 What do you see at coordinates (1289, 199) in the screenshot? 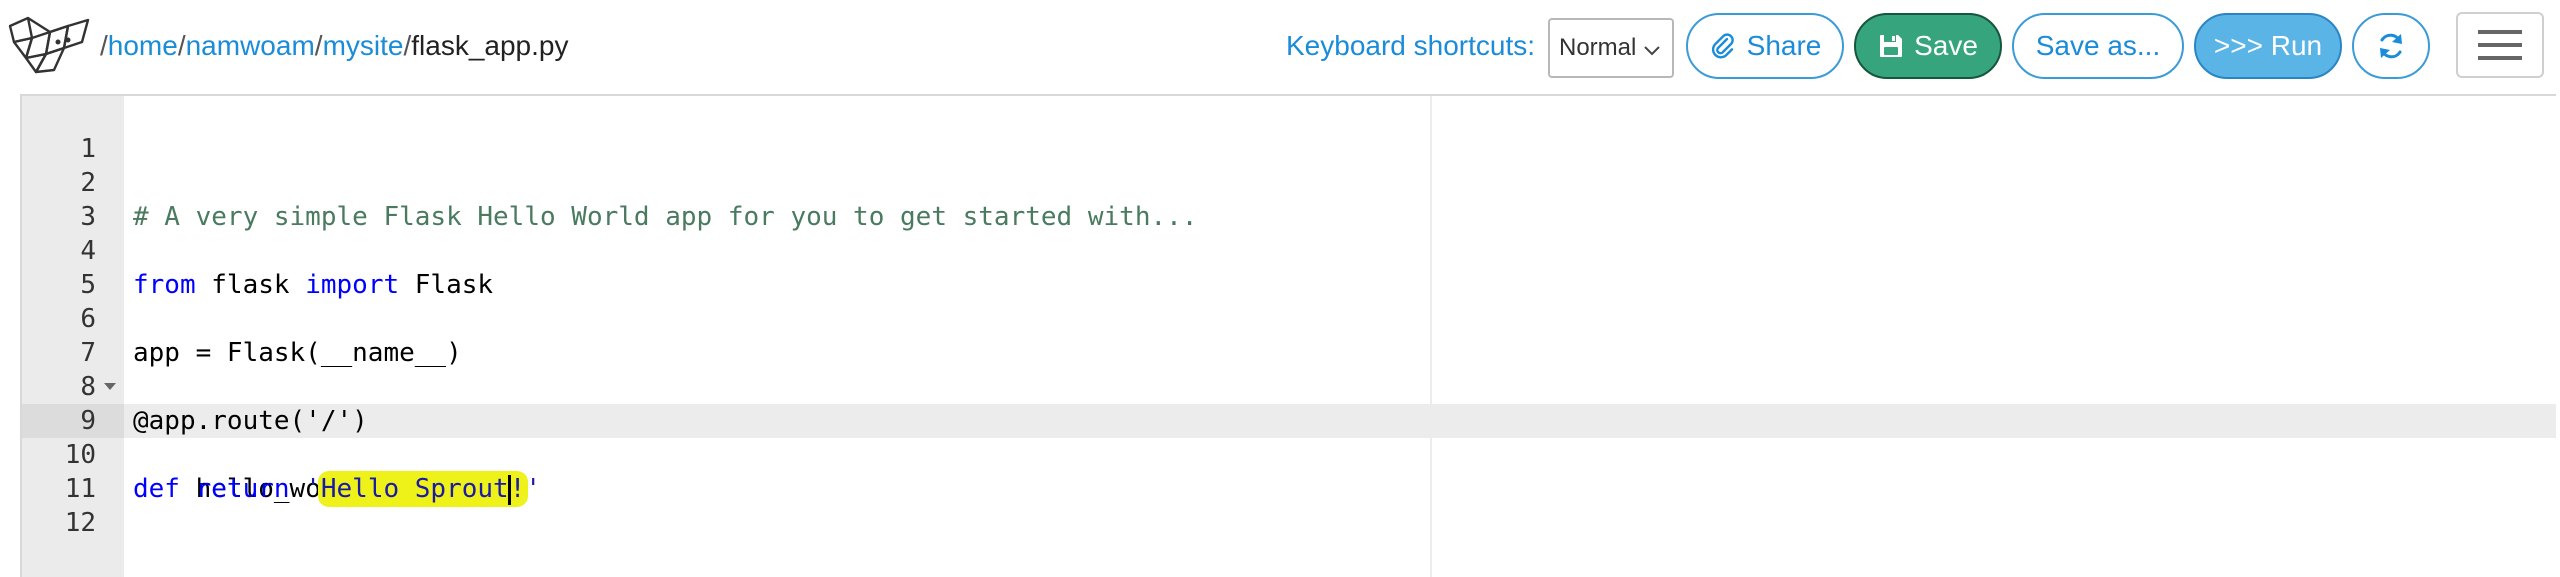
I see `code-line: 3` at bounding box center [1289, 199].